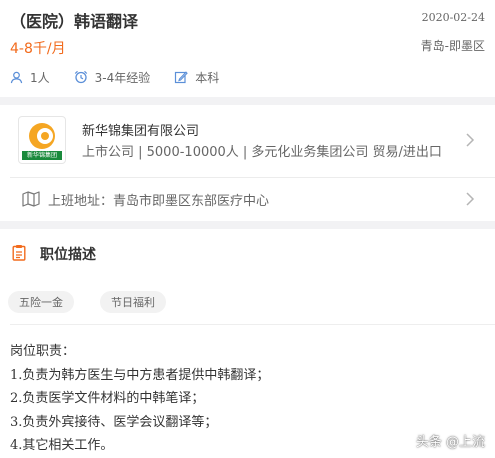  I want to click on education-label: 本科, so click(207, 77).